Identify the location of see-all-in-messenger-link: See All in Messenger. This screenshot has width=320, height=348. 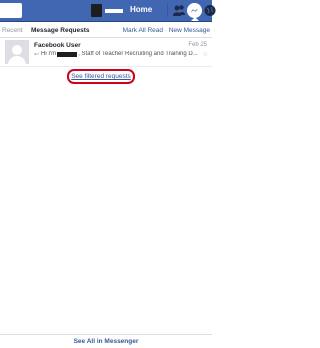
(106, 341).